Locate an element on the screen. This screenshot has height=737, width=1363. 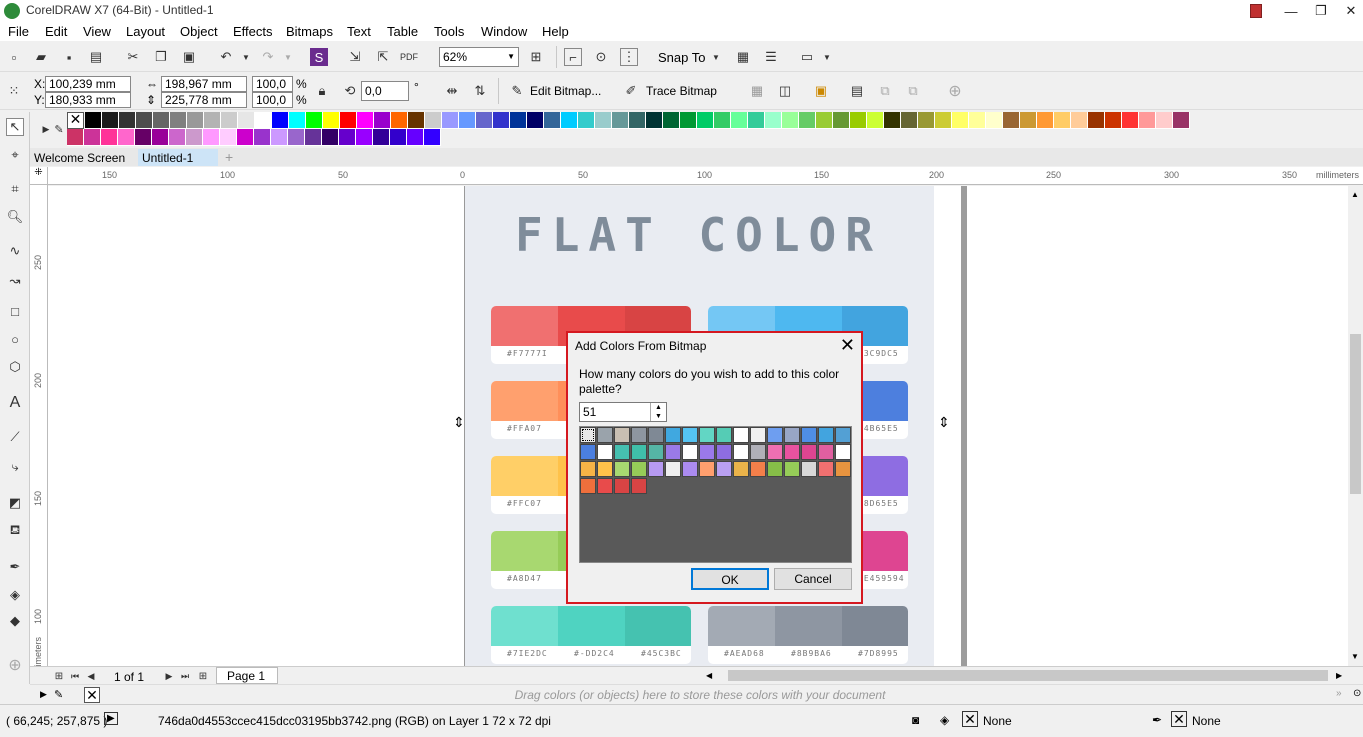
import-icon: ⇲ is located at coordinates (355, 57).